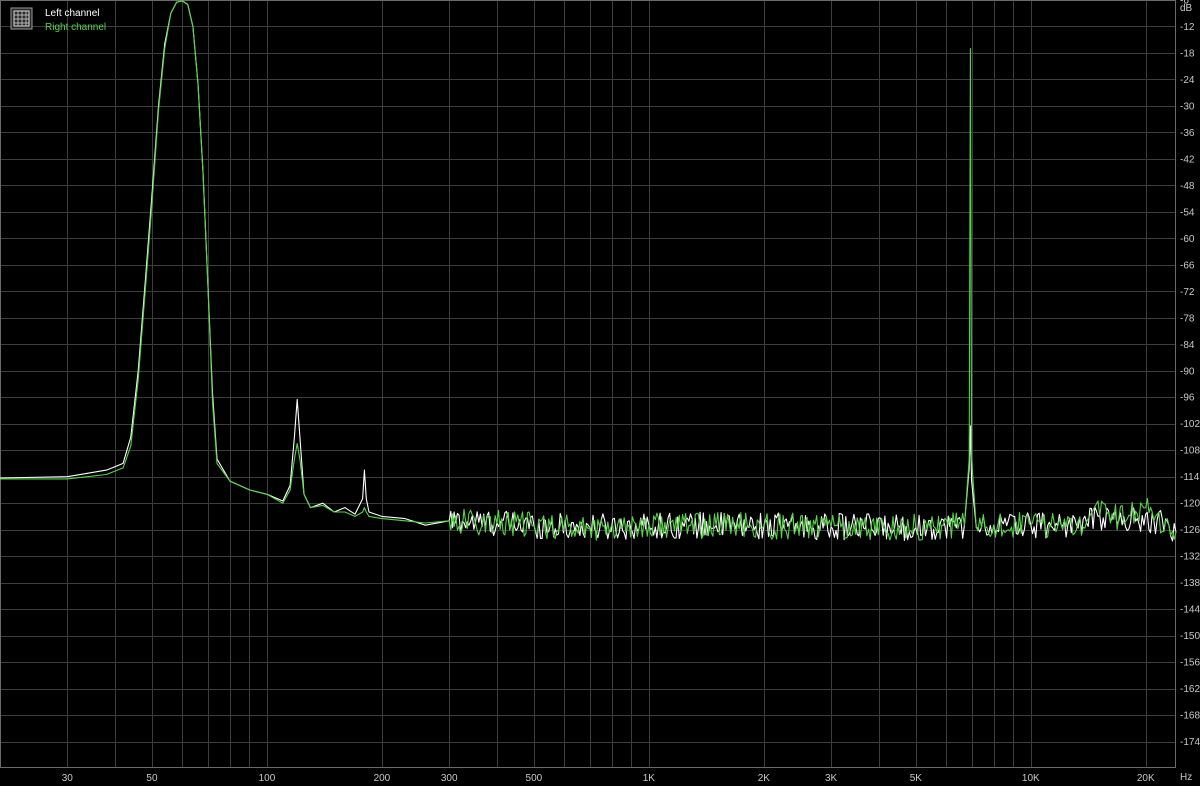 This screenshot has width=1200, height=786. What do you see at coordinates (152, 778) in the screenshot?
I see `x-tick-label: 50` at bounding box center [152, 778].